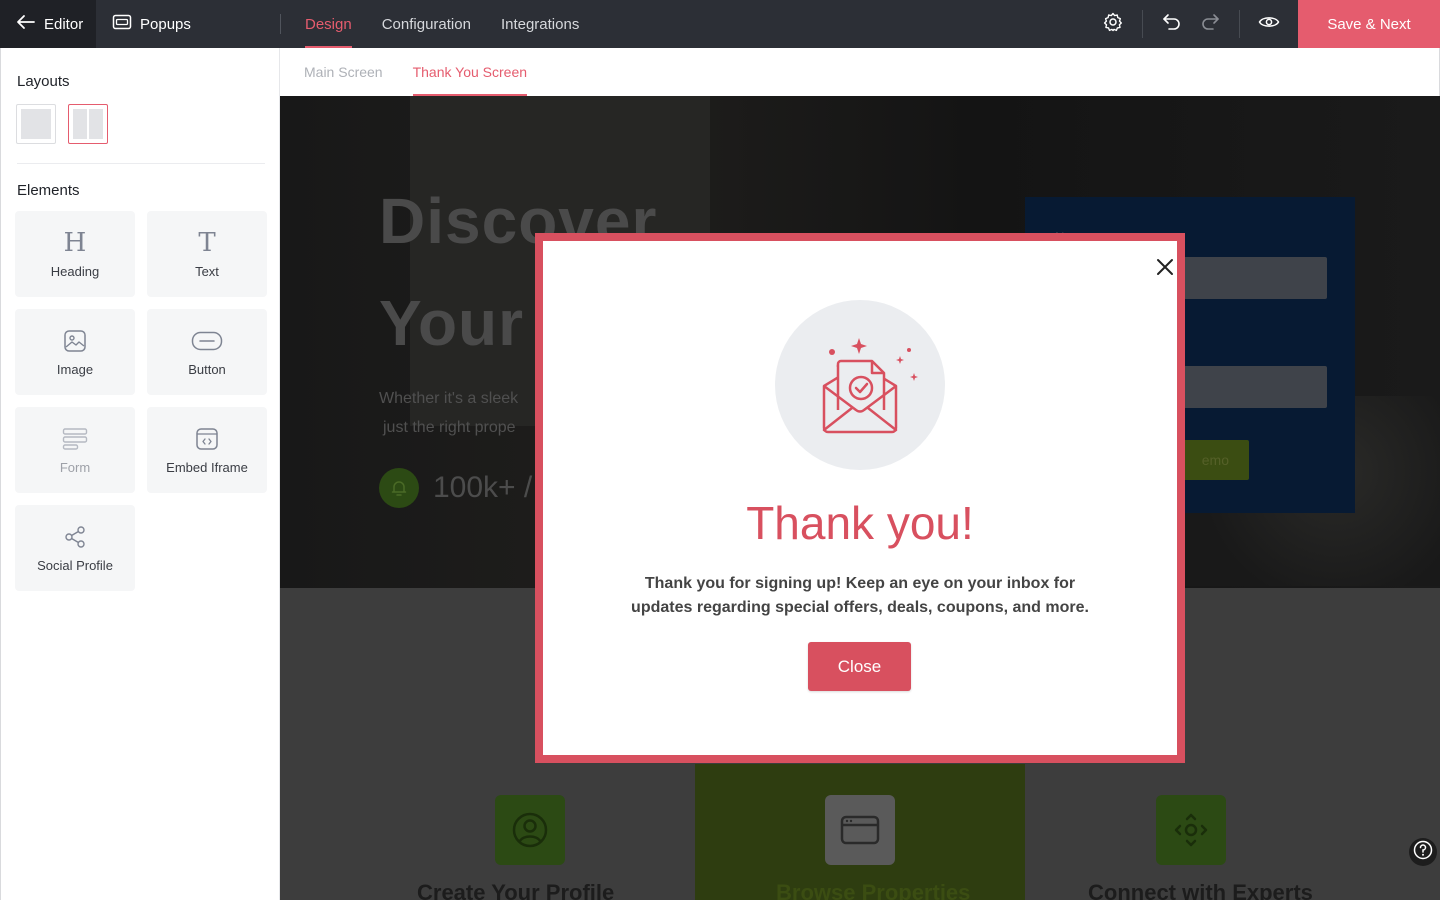 The image size is (1440, 900). I want to click on element-label: Button, so click(207, 369).